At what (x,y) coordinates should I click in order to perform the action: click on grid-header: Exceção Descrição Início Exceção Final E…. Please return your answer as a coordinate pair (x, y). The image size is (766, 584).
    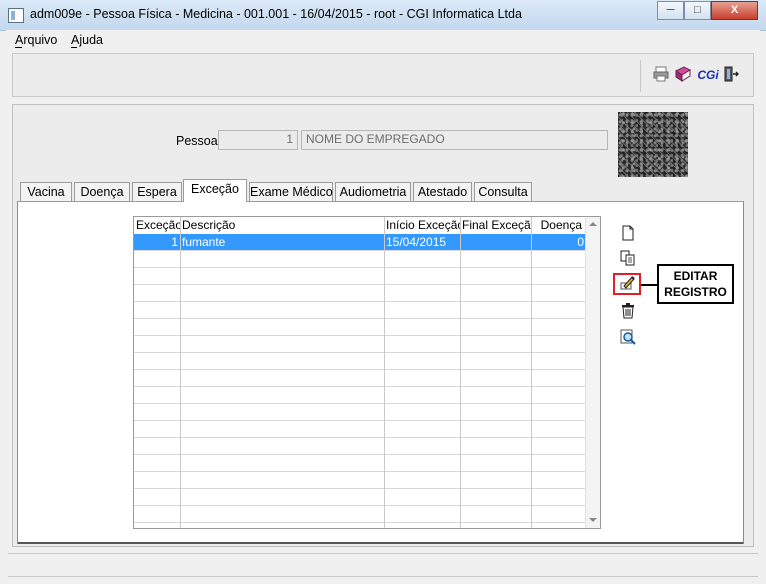
    Looking at the image, I should click on (360, 225).